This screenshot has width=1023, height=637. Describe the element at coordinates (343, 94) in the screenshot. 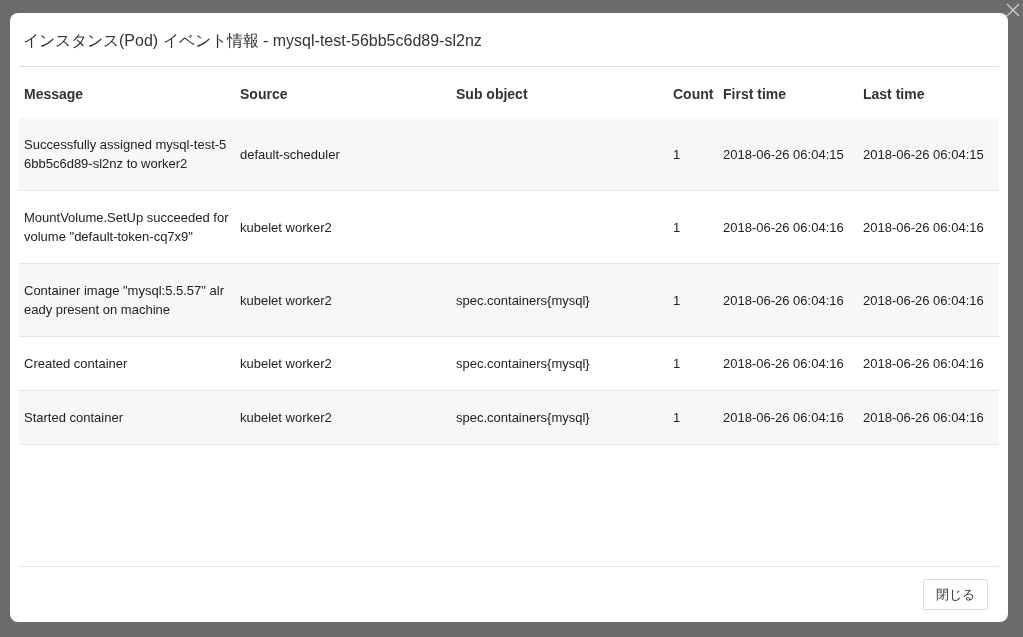

I see `column-header: Source` at that location.